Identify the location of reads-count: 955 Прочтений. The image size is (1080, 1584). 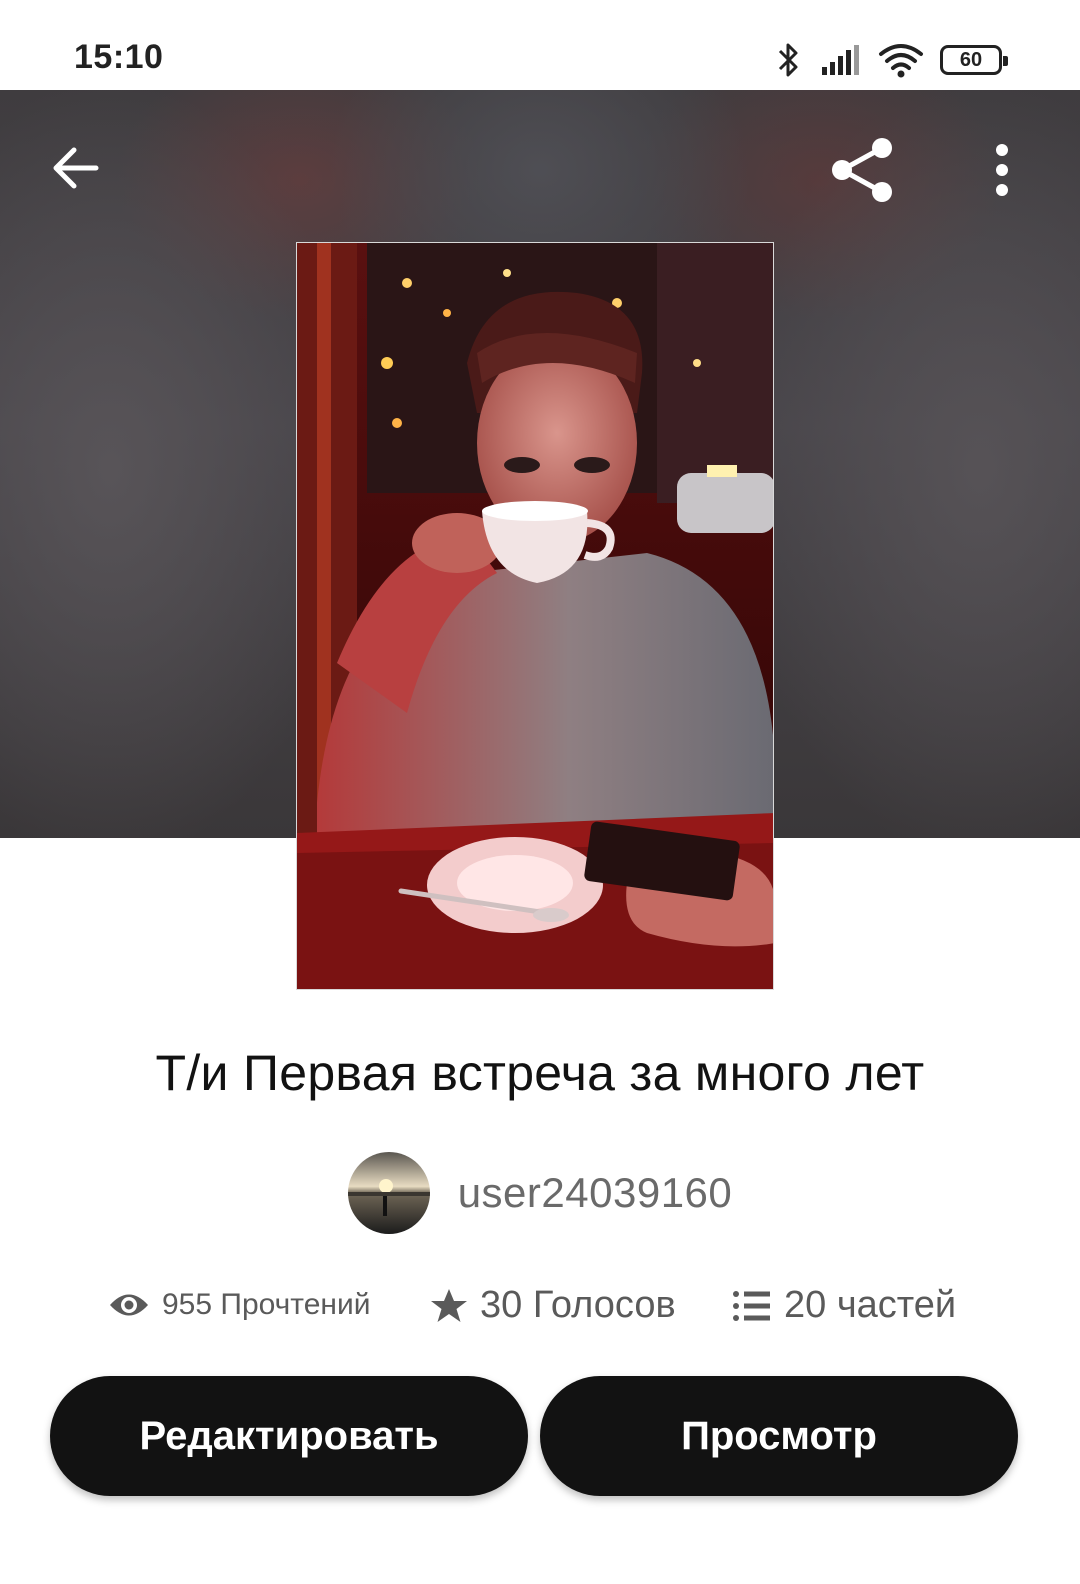
(266, 1304).